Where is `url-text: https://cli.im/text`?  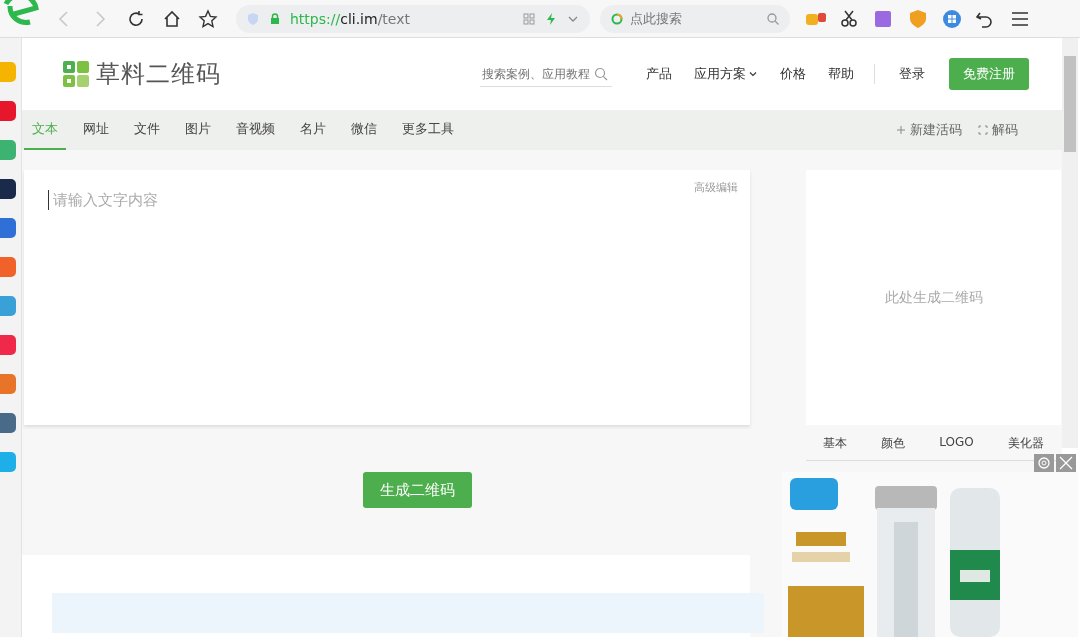 url-text: https://cli.im/text is located at coordinates (350, 18).